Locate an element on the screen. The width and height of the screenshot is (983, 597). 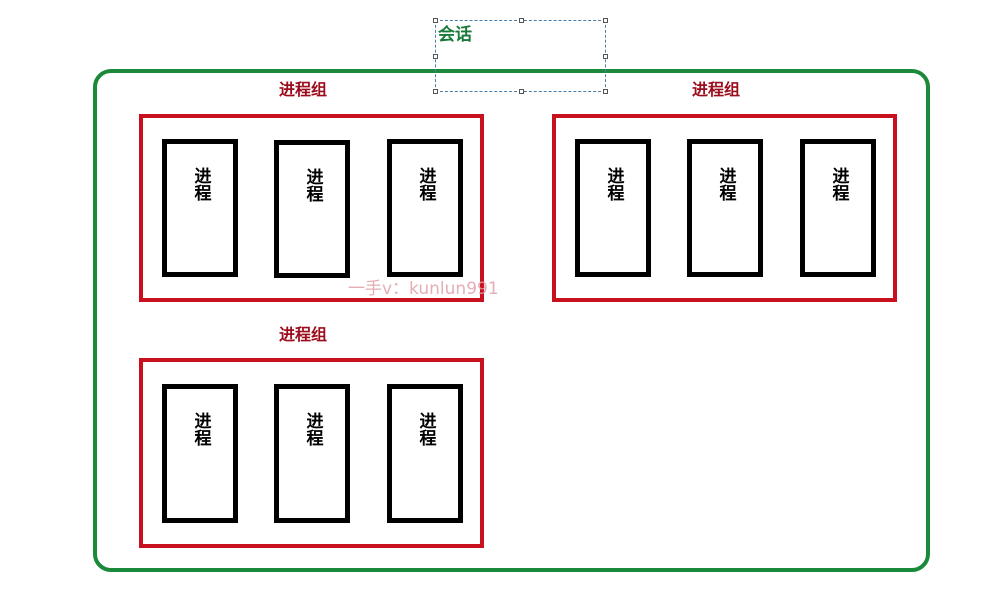
resize-handle-top-right is located at coordinates (605, 20).